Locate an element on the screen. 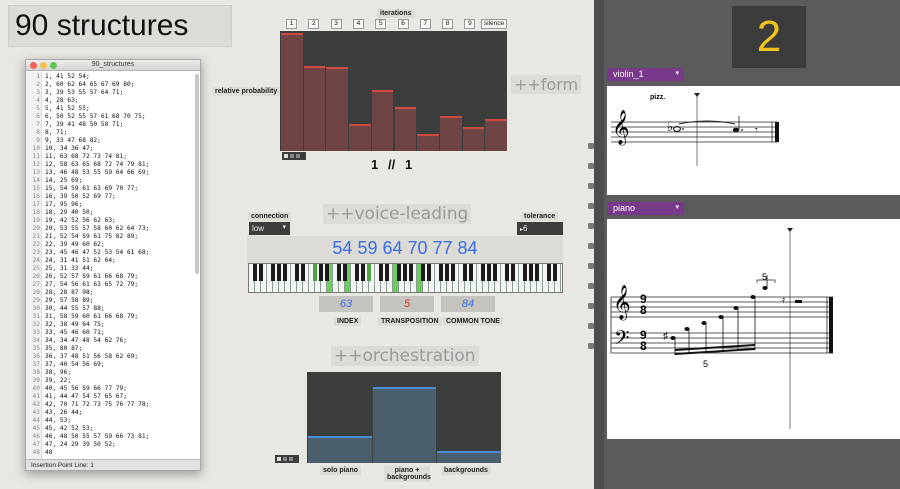  iteration-tick: 9 is located at coordinates (470, 24).